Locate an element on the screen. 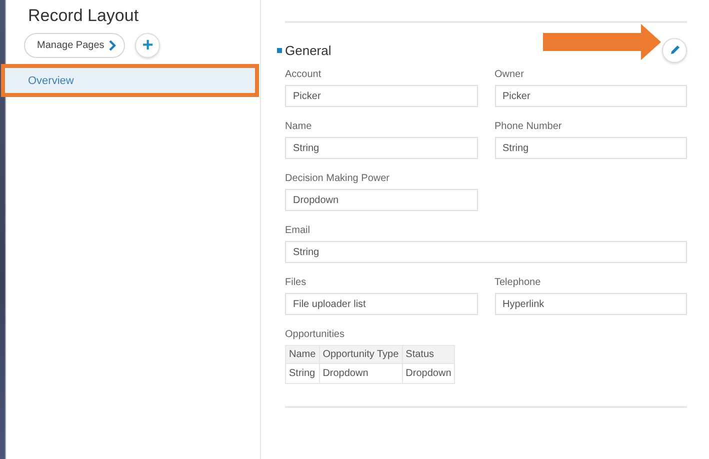 This screenshot has height=459, width=709. column-header: Opportunity Type is located at coordinates (360, 355).